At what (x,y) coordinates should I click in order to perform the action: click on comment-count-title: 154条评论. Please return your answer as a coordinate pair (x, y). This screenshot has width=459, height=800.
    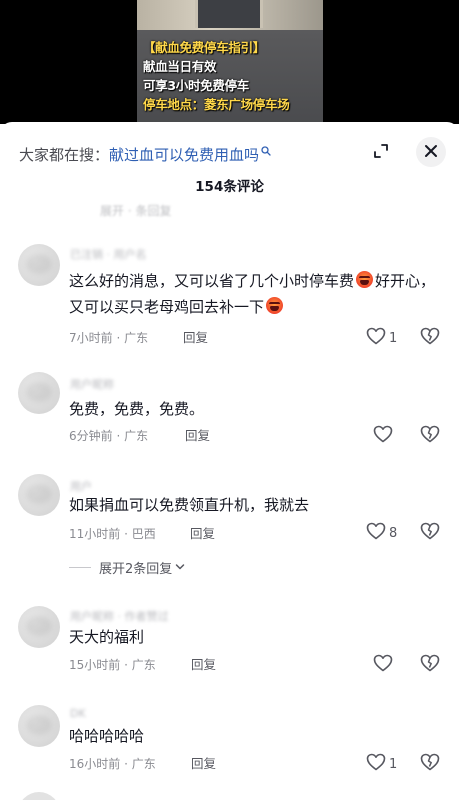
    Looking at the image, I should click on (229, 187).